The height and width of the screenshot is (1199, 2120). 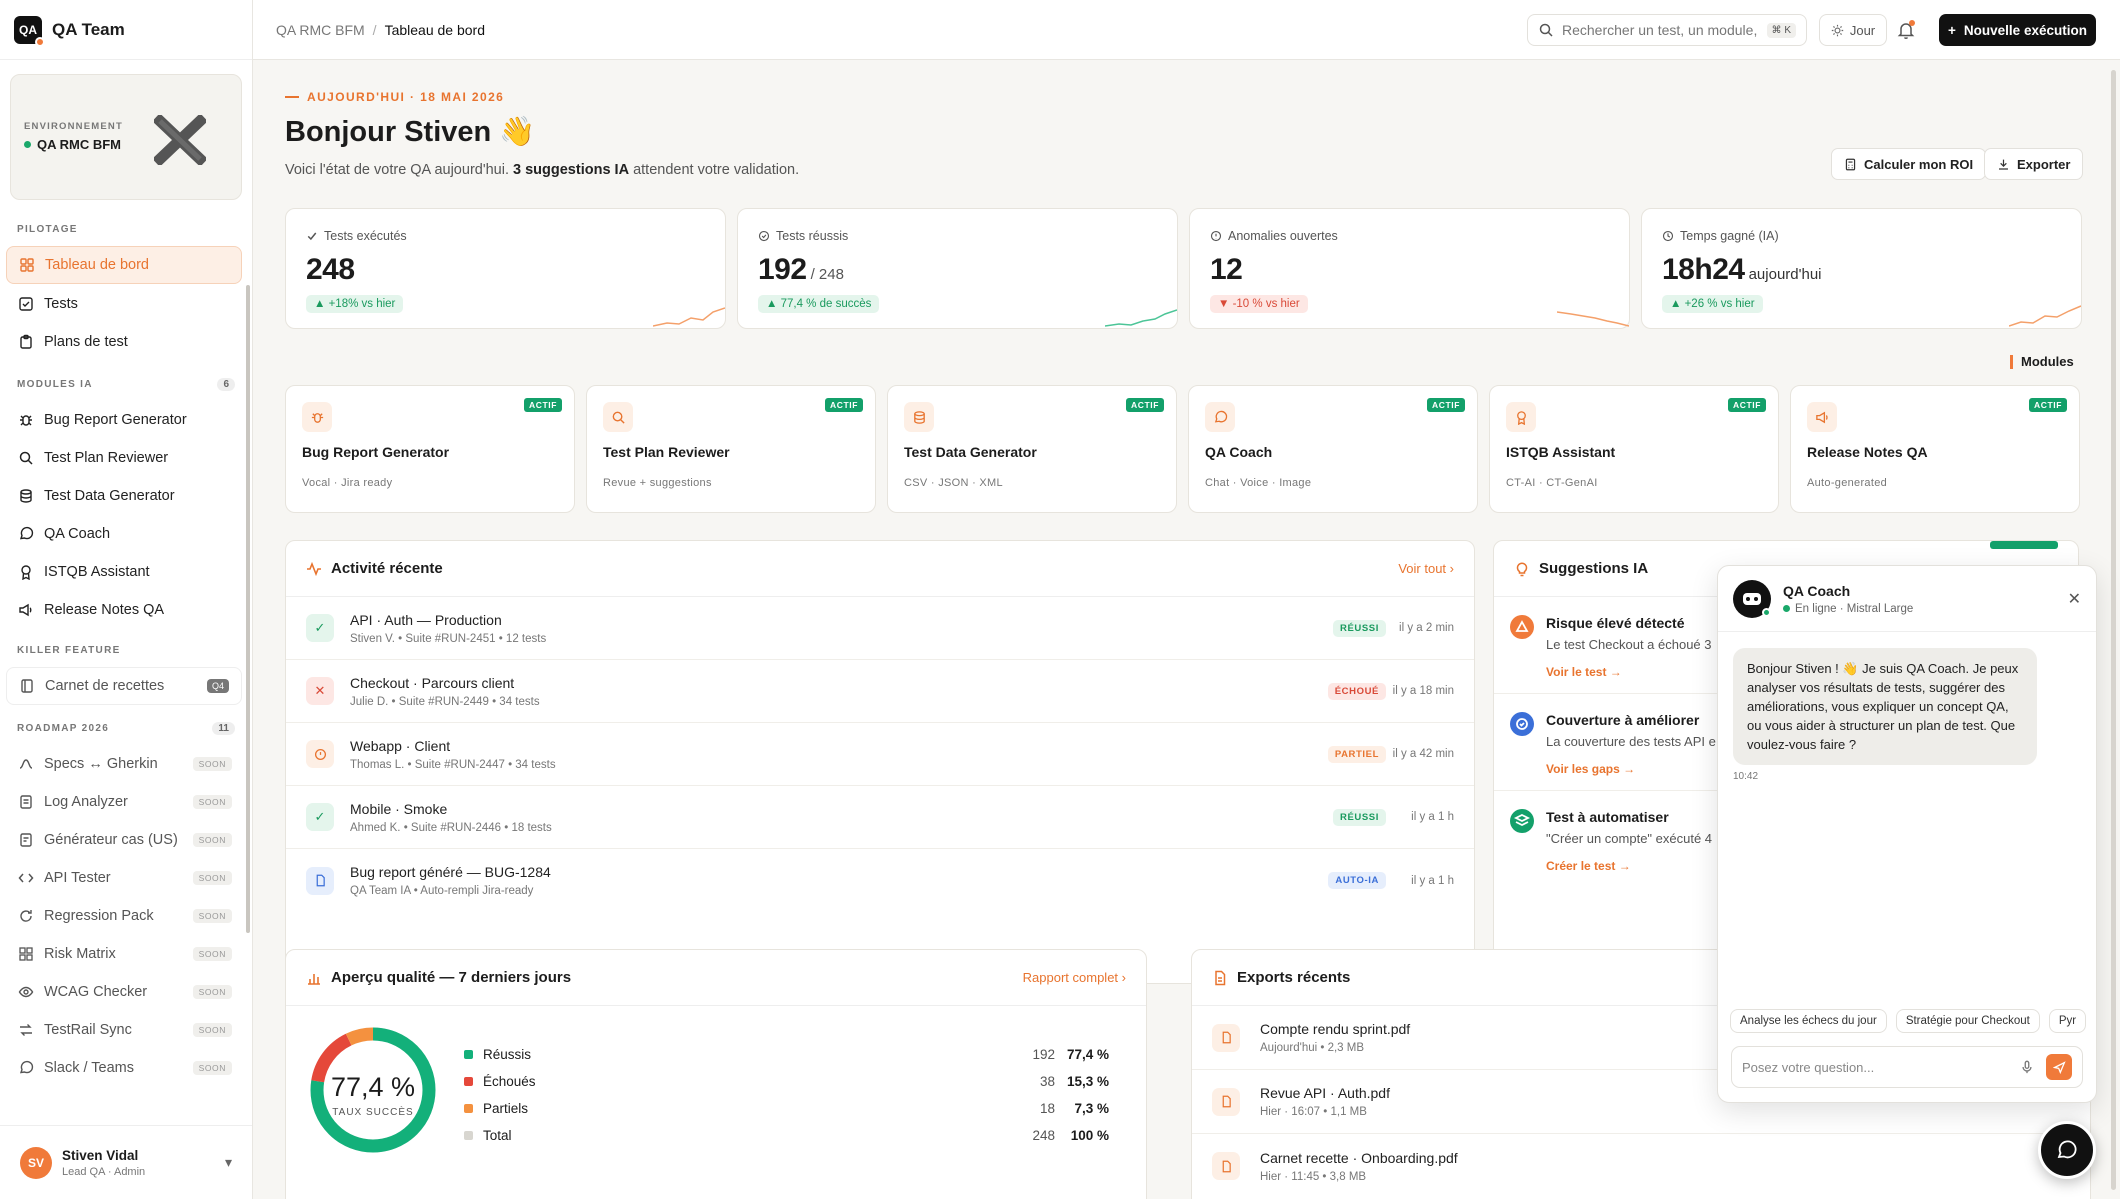 What do you see at coordinates (1615, 623) in the screenshot?
I see `suggestion-title: Risque élevé détecté` at bounding box center [1615, 623].